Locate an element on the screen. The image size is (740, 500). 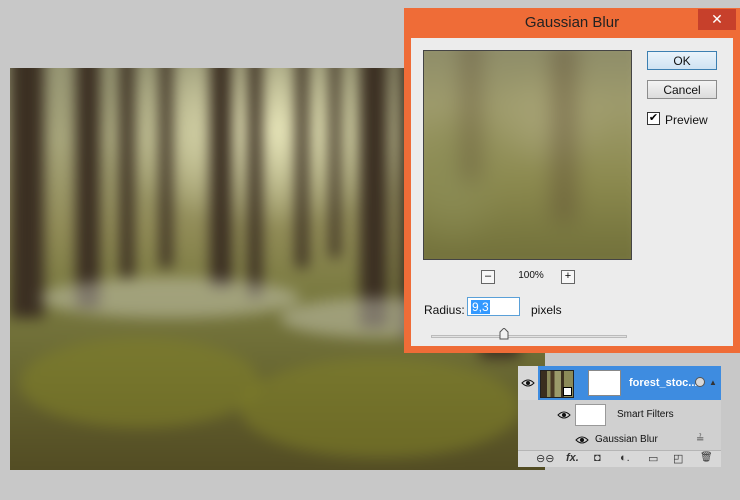
close-button: ✕ is located at coordinates (717, 19).